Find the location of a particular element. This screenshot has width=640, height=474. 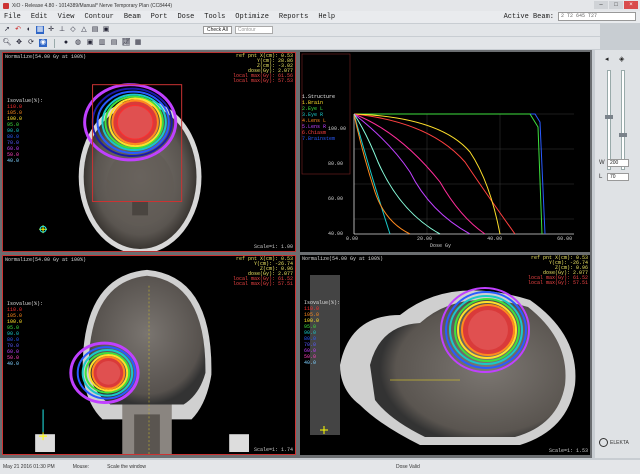

window-slider is located at coordinates (609, 120).